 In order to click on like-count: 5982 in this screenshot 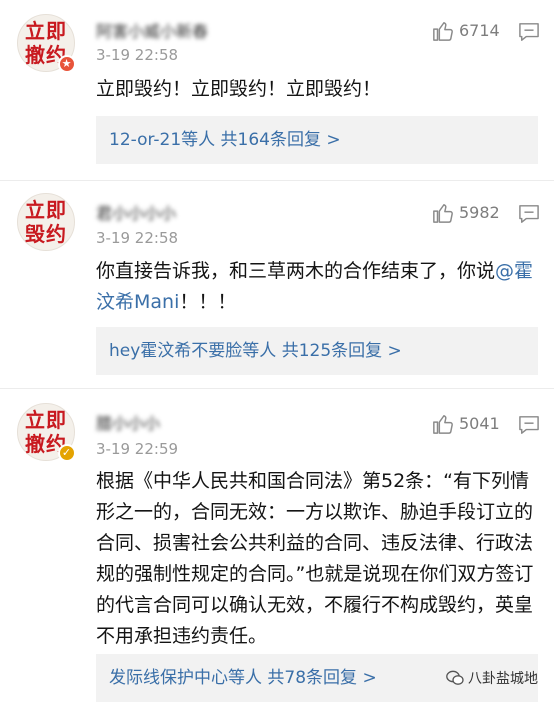, I will do `click(479, 212)`.